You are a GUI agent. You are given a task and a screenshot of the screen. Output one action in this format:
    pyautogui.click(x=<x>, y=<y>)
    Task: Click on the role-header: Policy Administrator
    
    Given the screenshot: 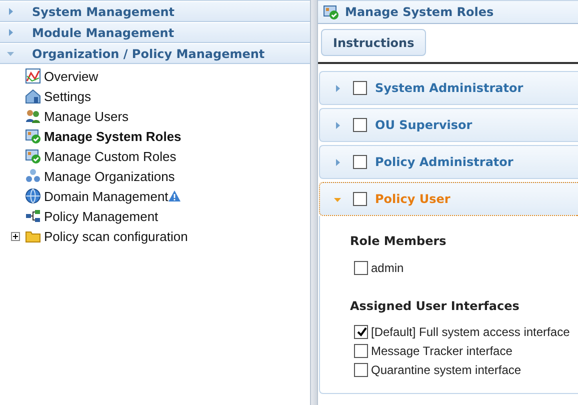 What is the action you would take?
    pyautogui.click(x=448, y=162)
    